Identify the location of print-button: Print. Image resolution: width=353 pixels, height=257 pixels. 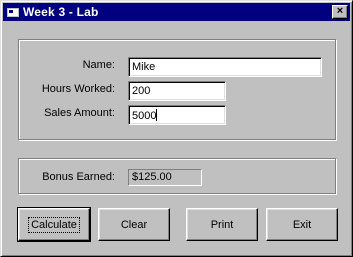
(222, 224).